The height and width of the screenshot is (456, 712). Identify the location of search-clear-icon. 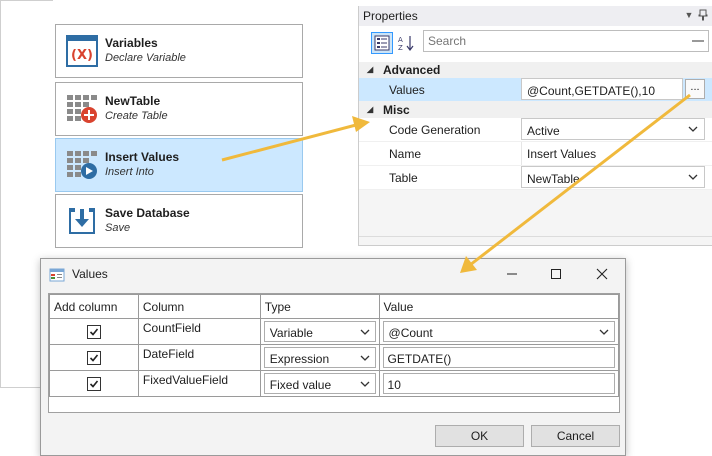
(698, 41).